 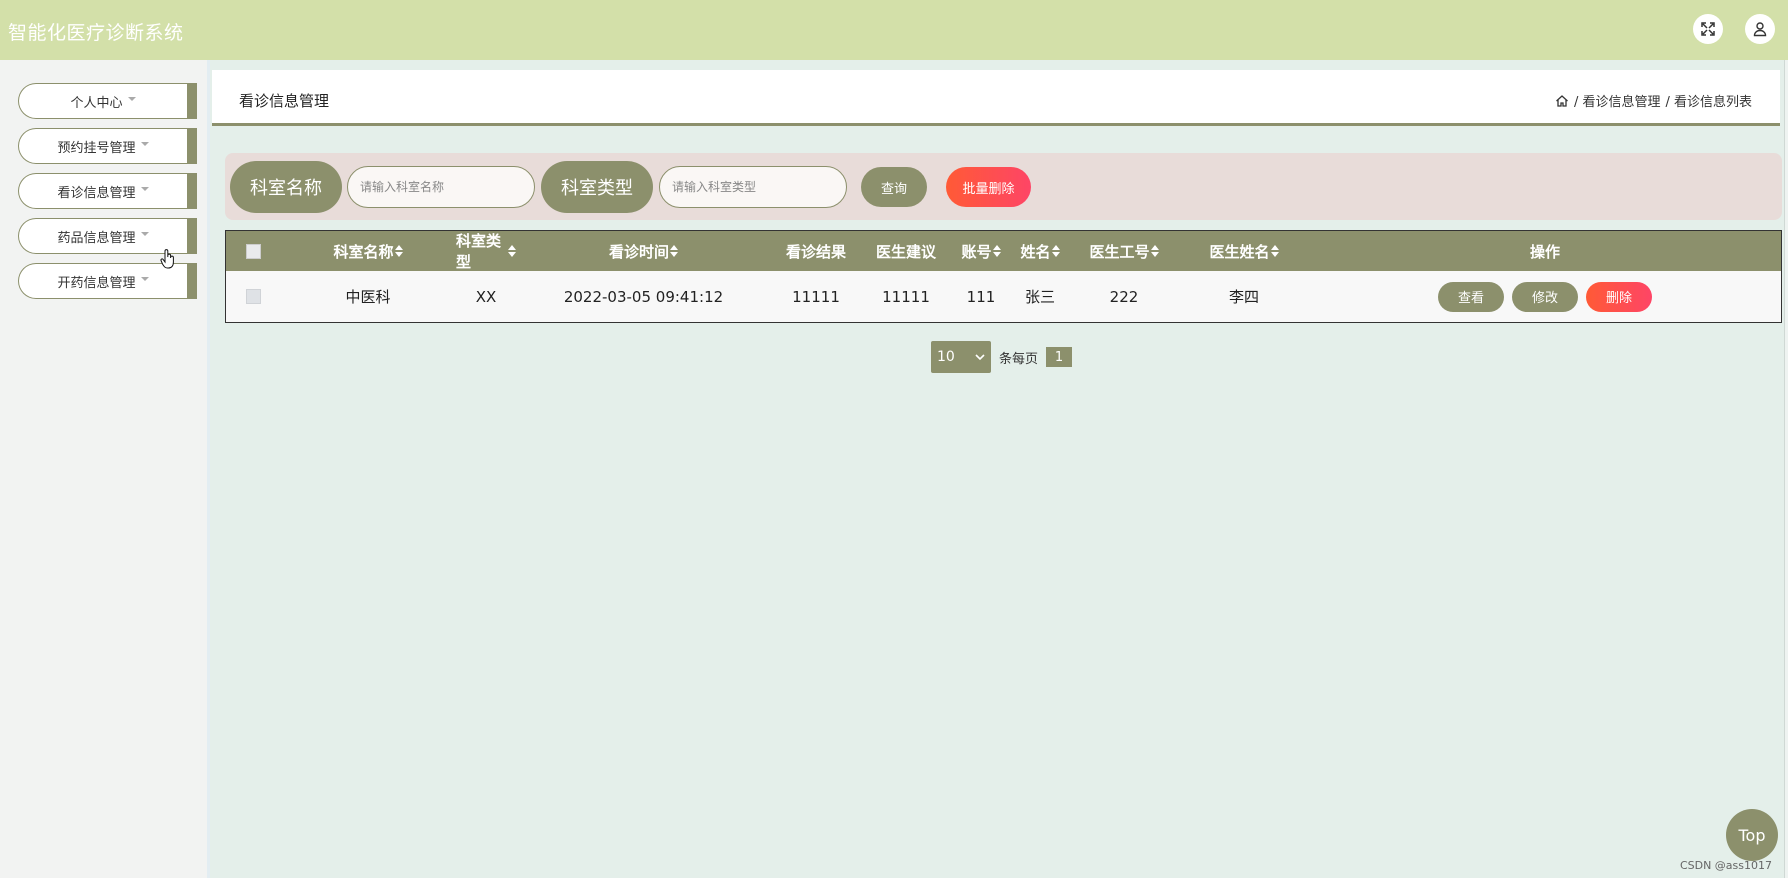 I want to click on sidebar-item-label: 看诊信息管理, so click(x=96, y=193).